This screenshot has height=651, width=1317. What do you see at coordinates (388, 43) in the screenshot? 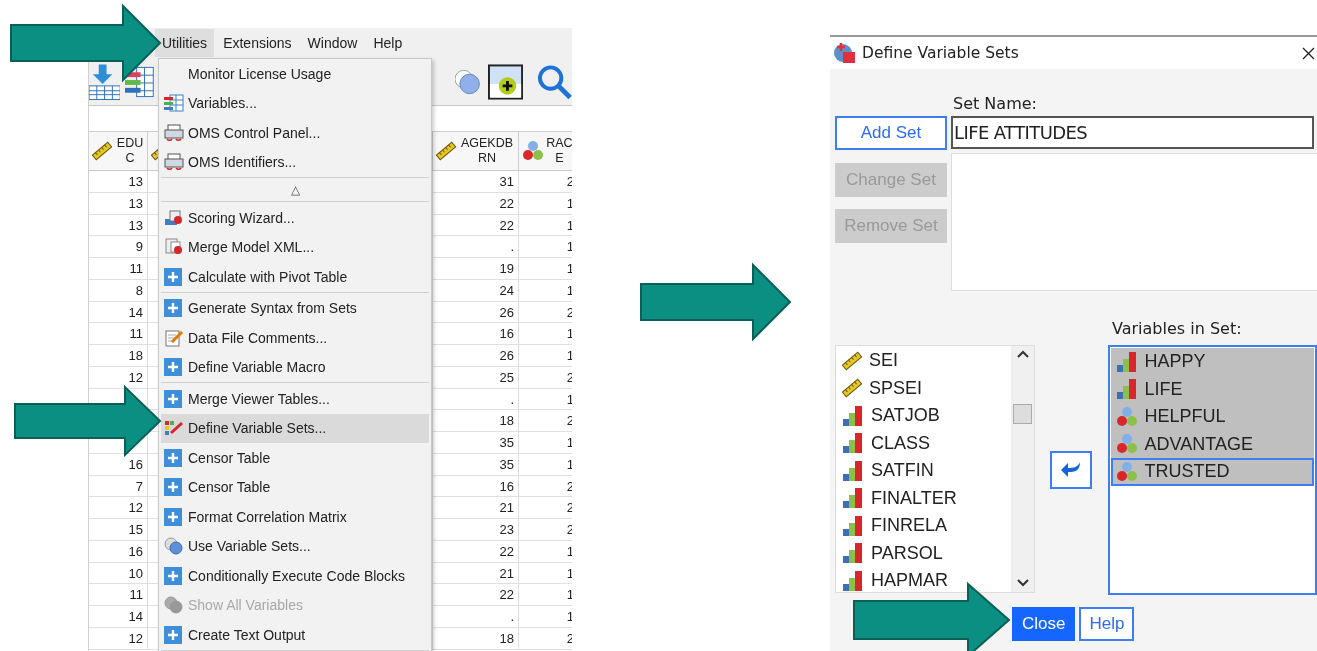
I see `menu-bar-item: Help` at bounding box center [388, 43].